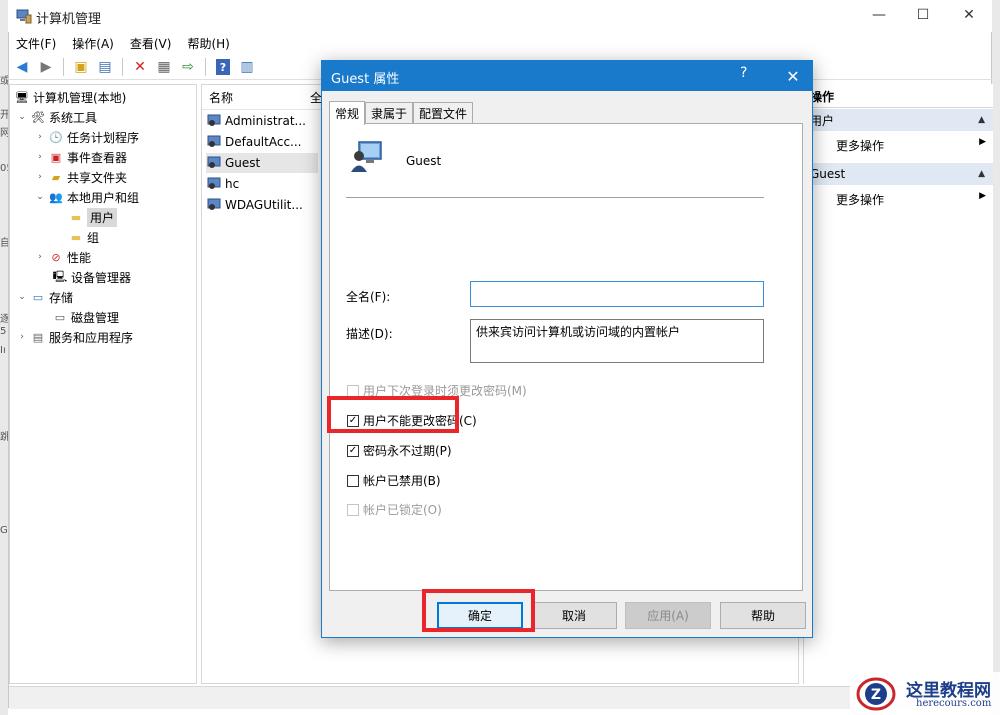 This screenshot has height=715, width=1000. I want to click on minimize-icon: —, so click(879, 15).